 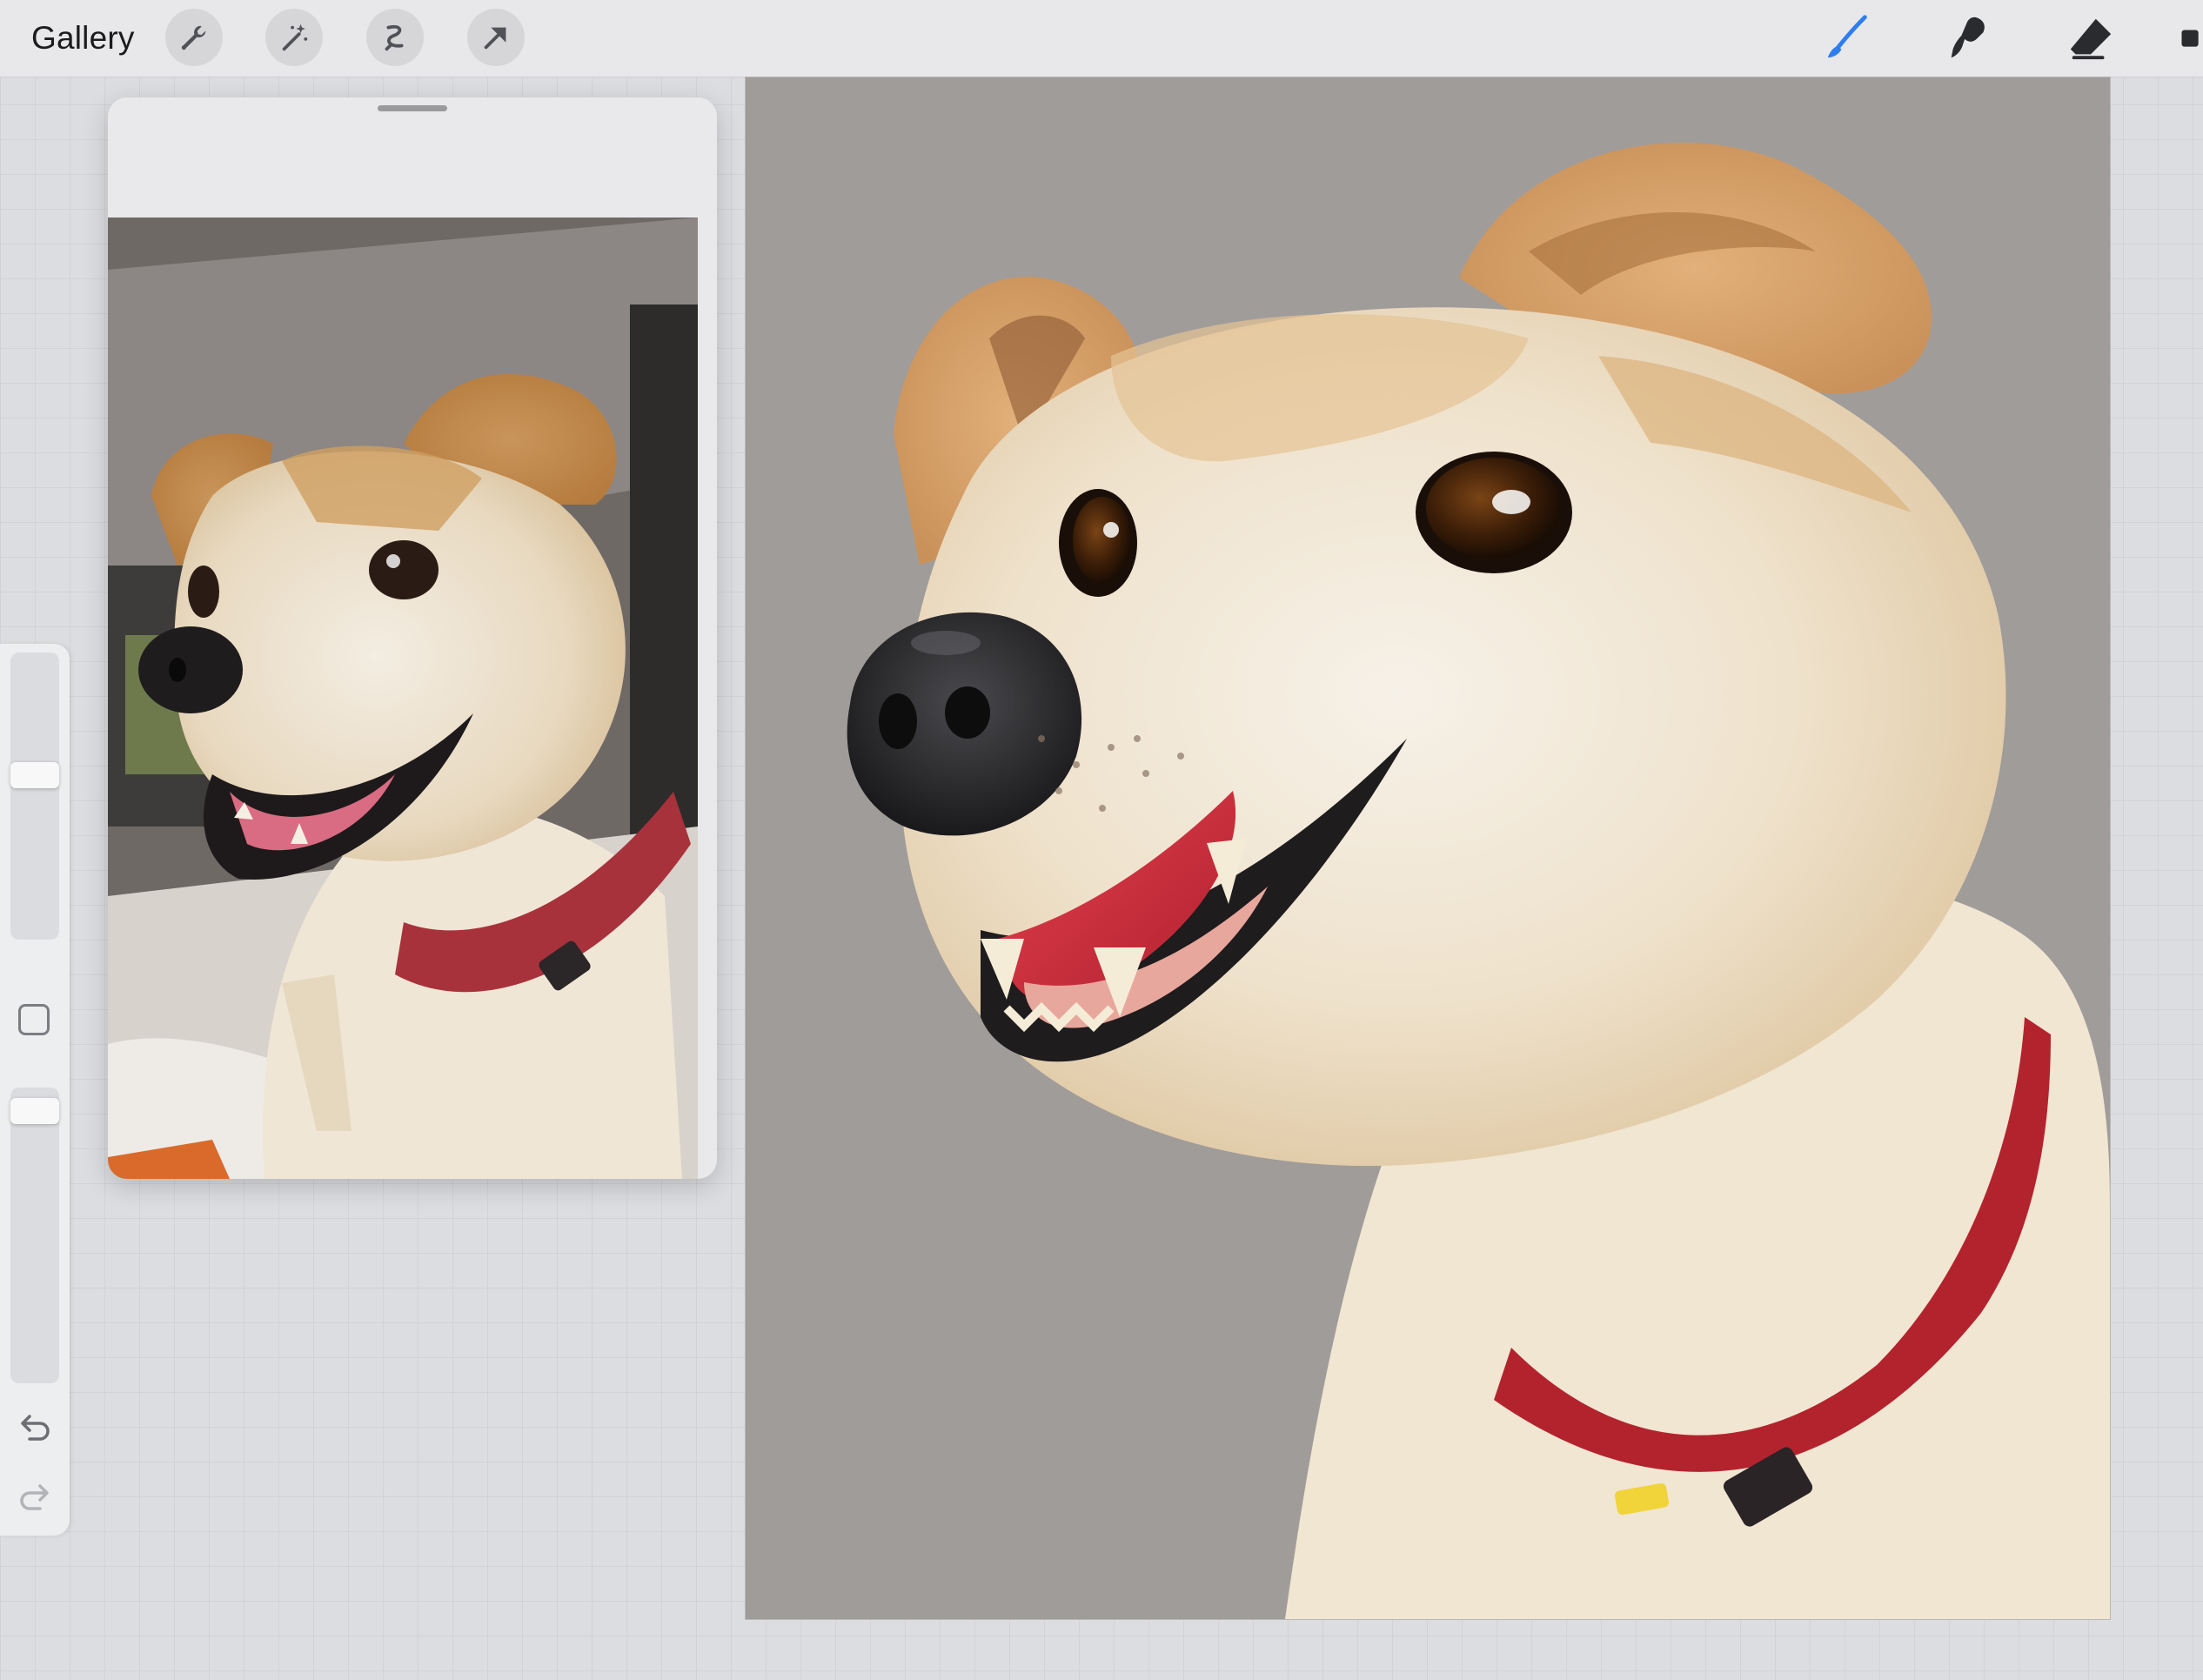 What do you see at coordinates (34, 1111) in the screenshot?
I see `opacity-thumb` at bounding box center [34, 1111].